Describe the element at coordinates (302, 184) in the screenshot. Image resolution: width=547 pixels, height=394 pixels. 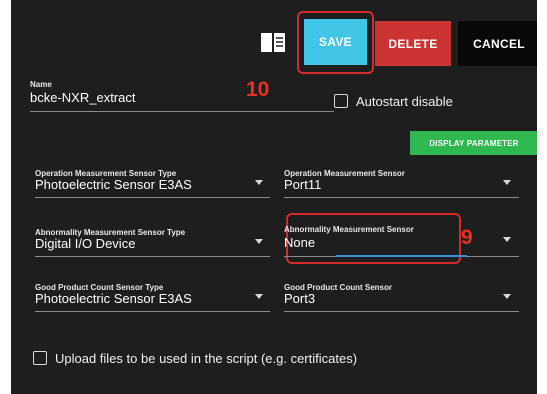
I see `op-sensor-select: Port11` at that location.